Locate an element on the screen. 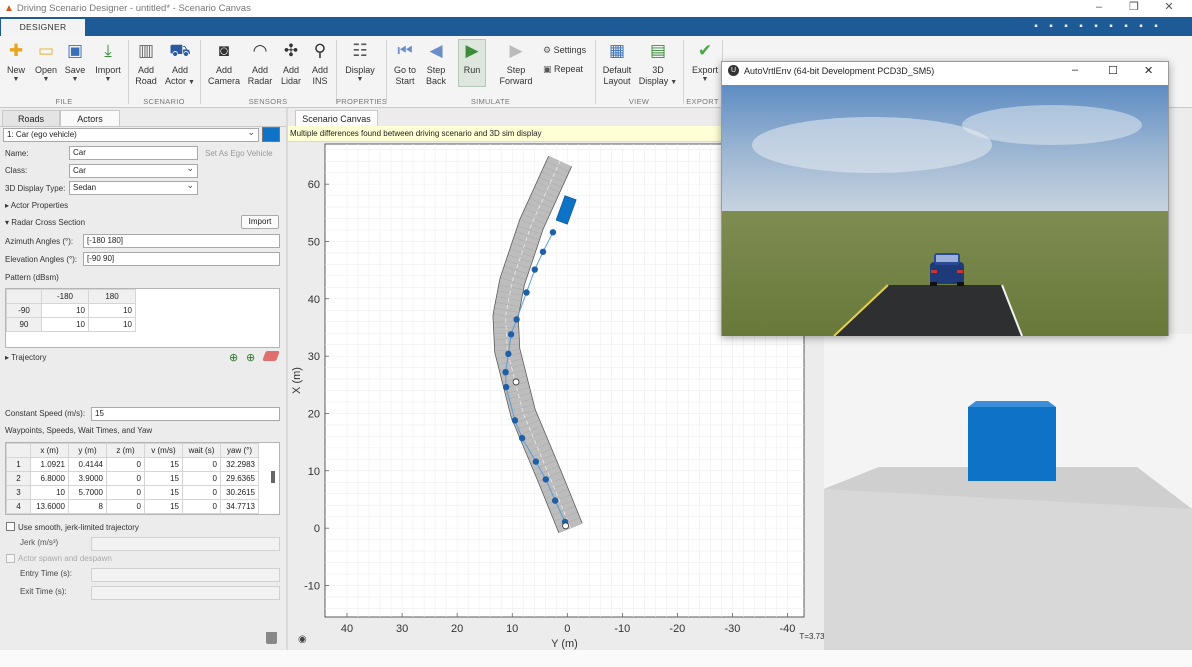 Image resolution: width=1192 pixels, height=667 pixels. close-button: ✕ is located at coordinates (1169, 8).